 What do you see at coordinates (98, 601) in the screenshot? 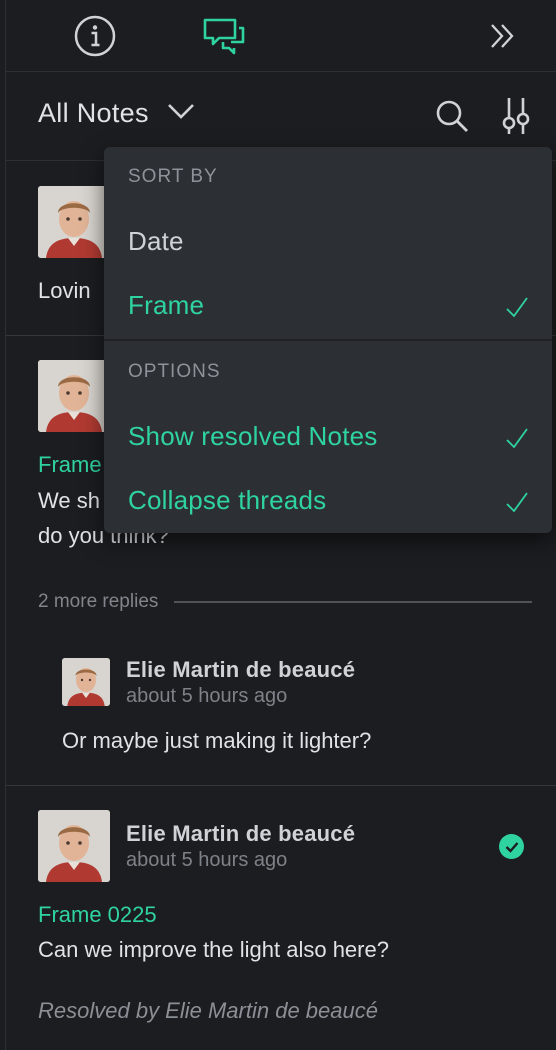
I see `more-replies-label: 2 more replies` at bounding box center [98, 601].